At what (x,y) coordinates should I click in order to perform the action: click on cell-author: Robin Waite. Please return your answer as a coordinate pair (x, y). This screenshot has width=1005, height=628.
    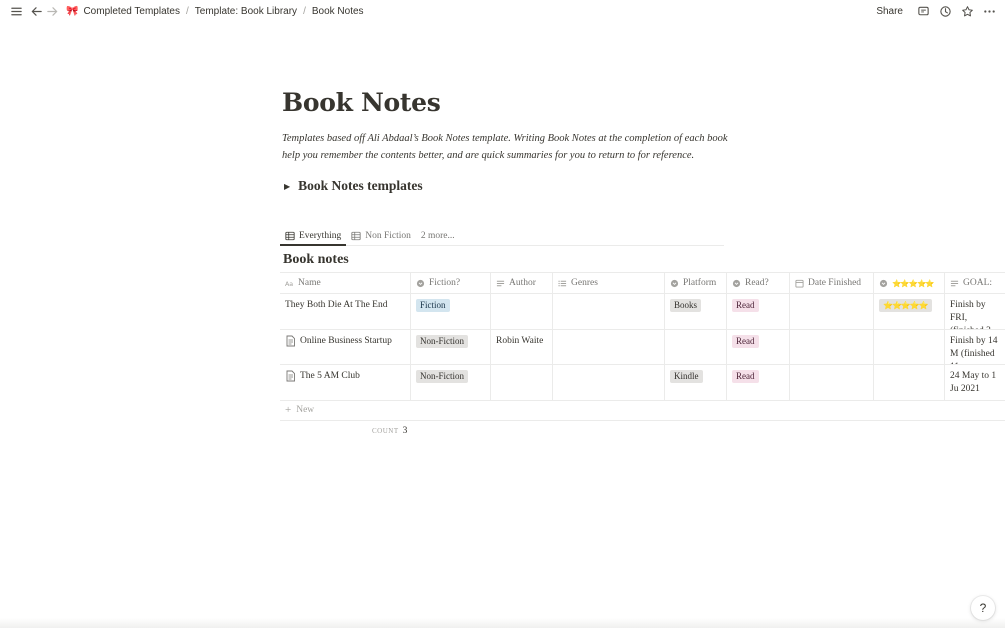
    Looking at the image, I should click on (522, 346).